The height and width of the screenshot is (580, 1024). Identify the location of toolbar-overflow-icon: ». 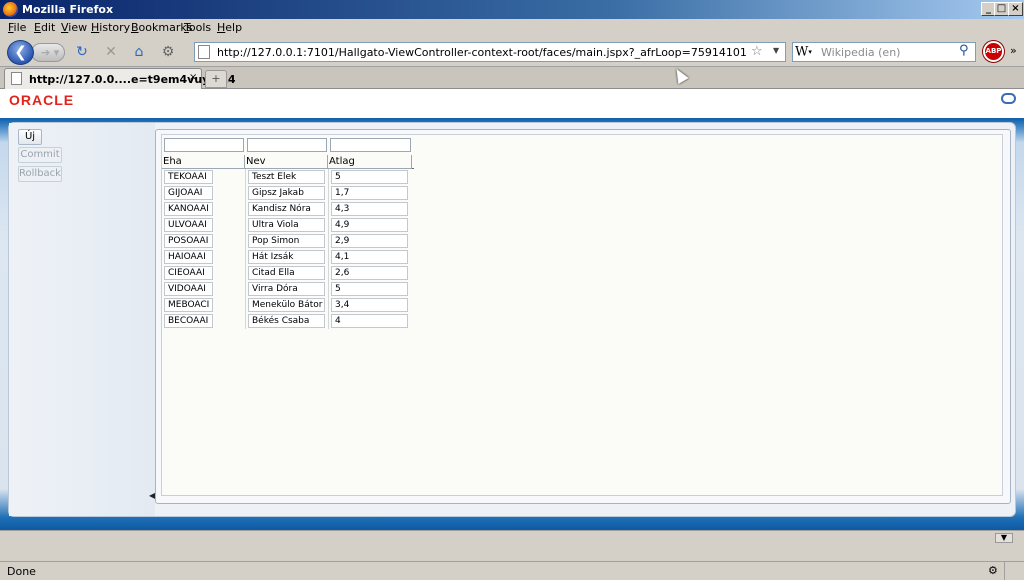
(1013, 50).